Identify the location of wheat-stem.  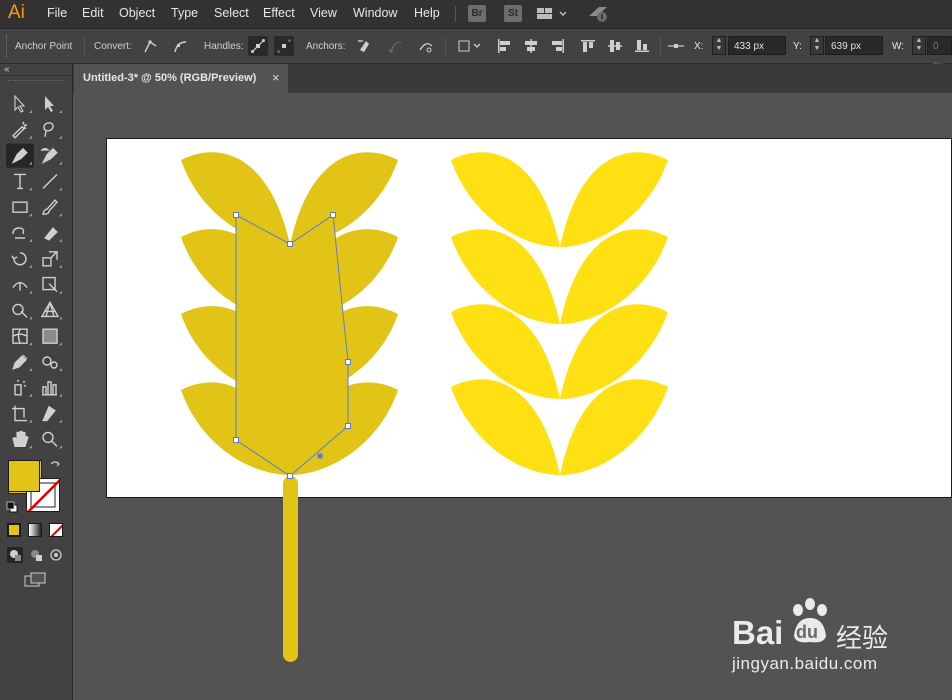
(290, 569).